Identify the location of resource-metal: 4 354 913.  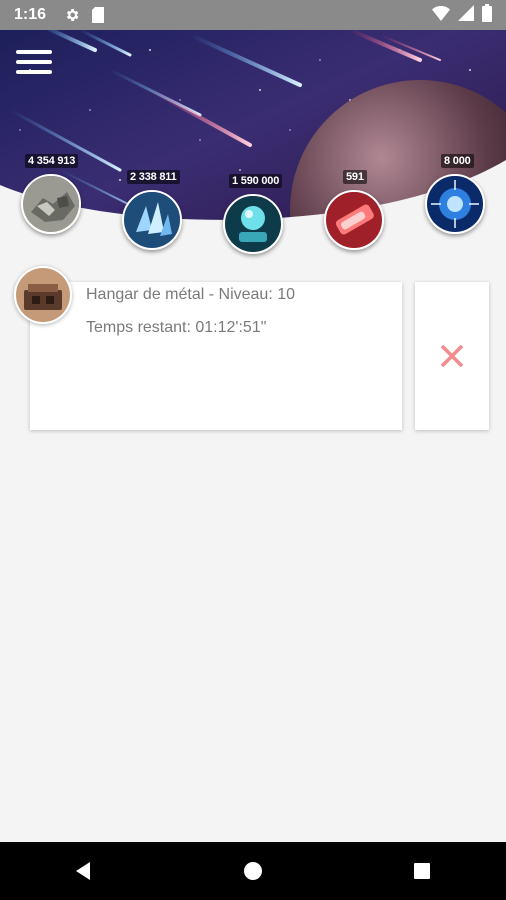
(51, 194).